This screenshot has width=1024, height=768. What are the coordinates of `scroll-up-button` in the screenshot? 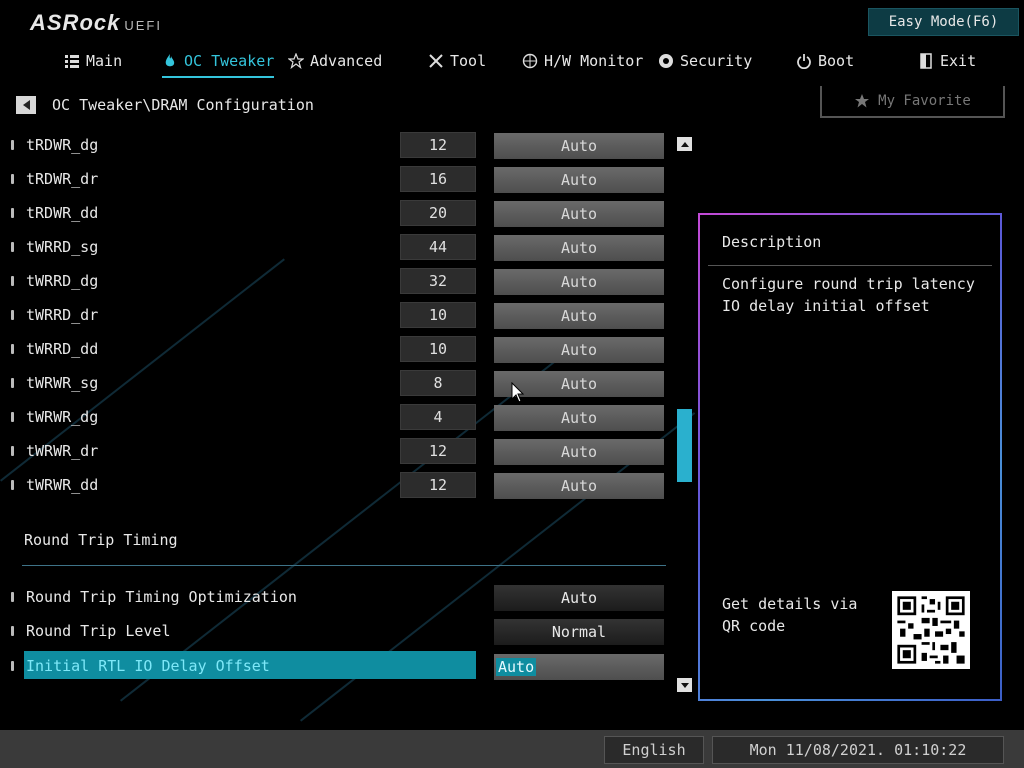 It's located at (684, 144).